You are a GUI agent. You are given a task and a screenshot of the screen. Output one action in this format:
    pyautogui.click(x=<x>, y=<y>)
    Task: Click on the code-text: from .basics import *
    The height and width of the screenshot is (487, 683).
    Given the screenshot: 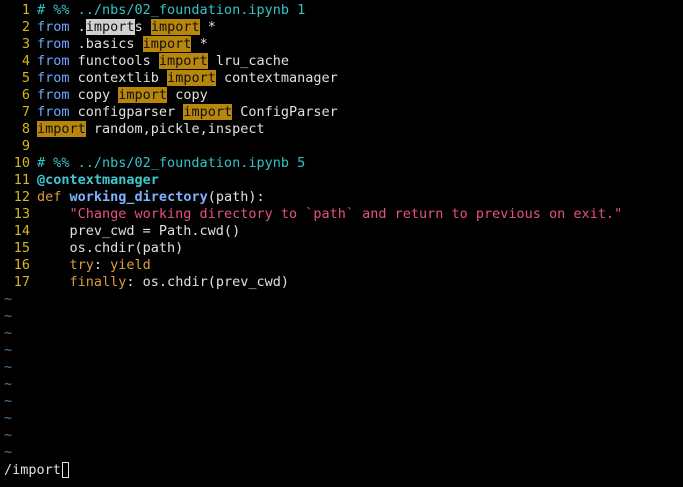 What is the action you would take?
    pyautogui.click(x=122, y=44)
    